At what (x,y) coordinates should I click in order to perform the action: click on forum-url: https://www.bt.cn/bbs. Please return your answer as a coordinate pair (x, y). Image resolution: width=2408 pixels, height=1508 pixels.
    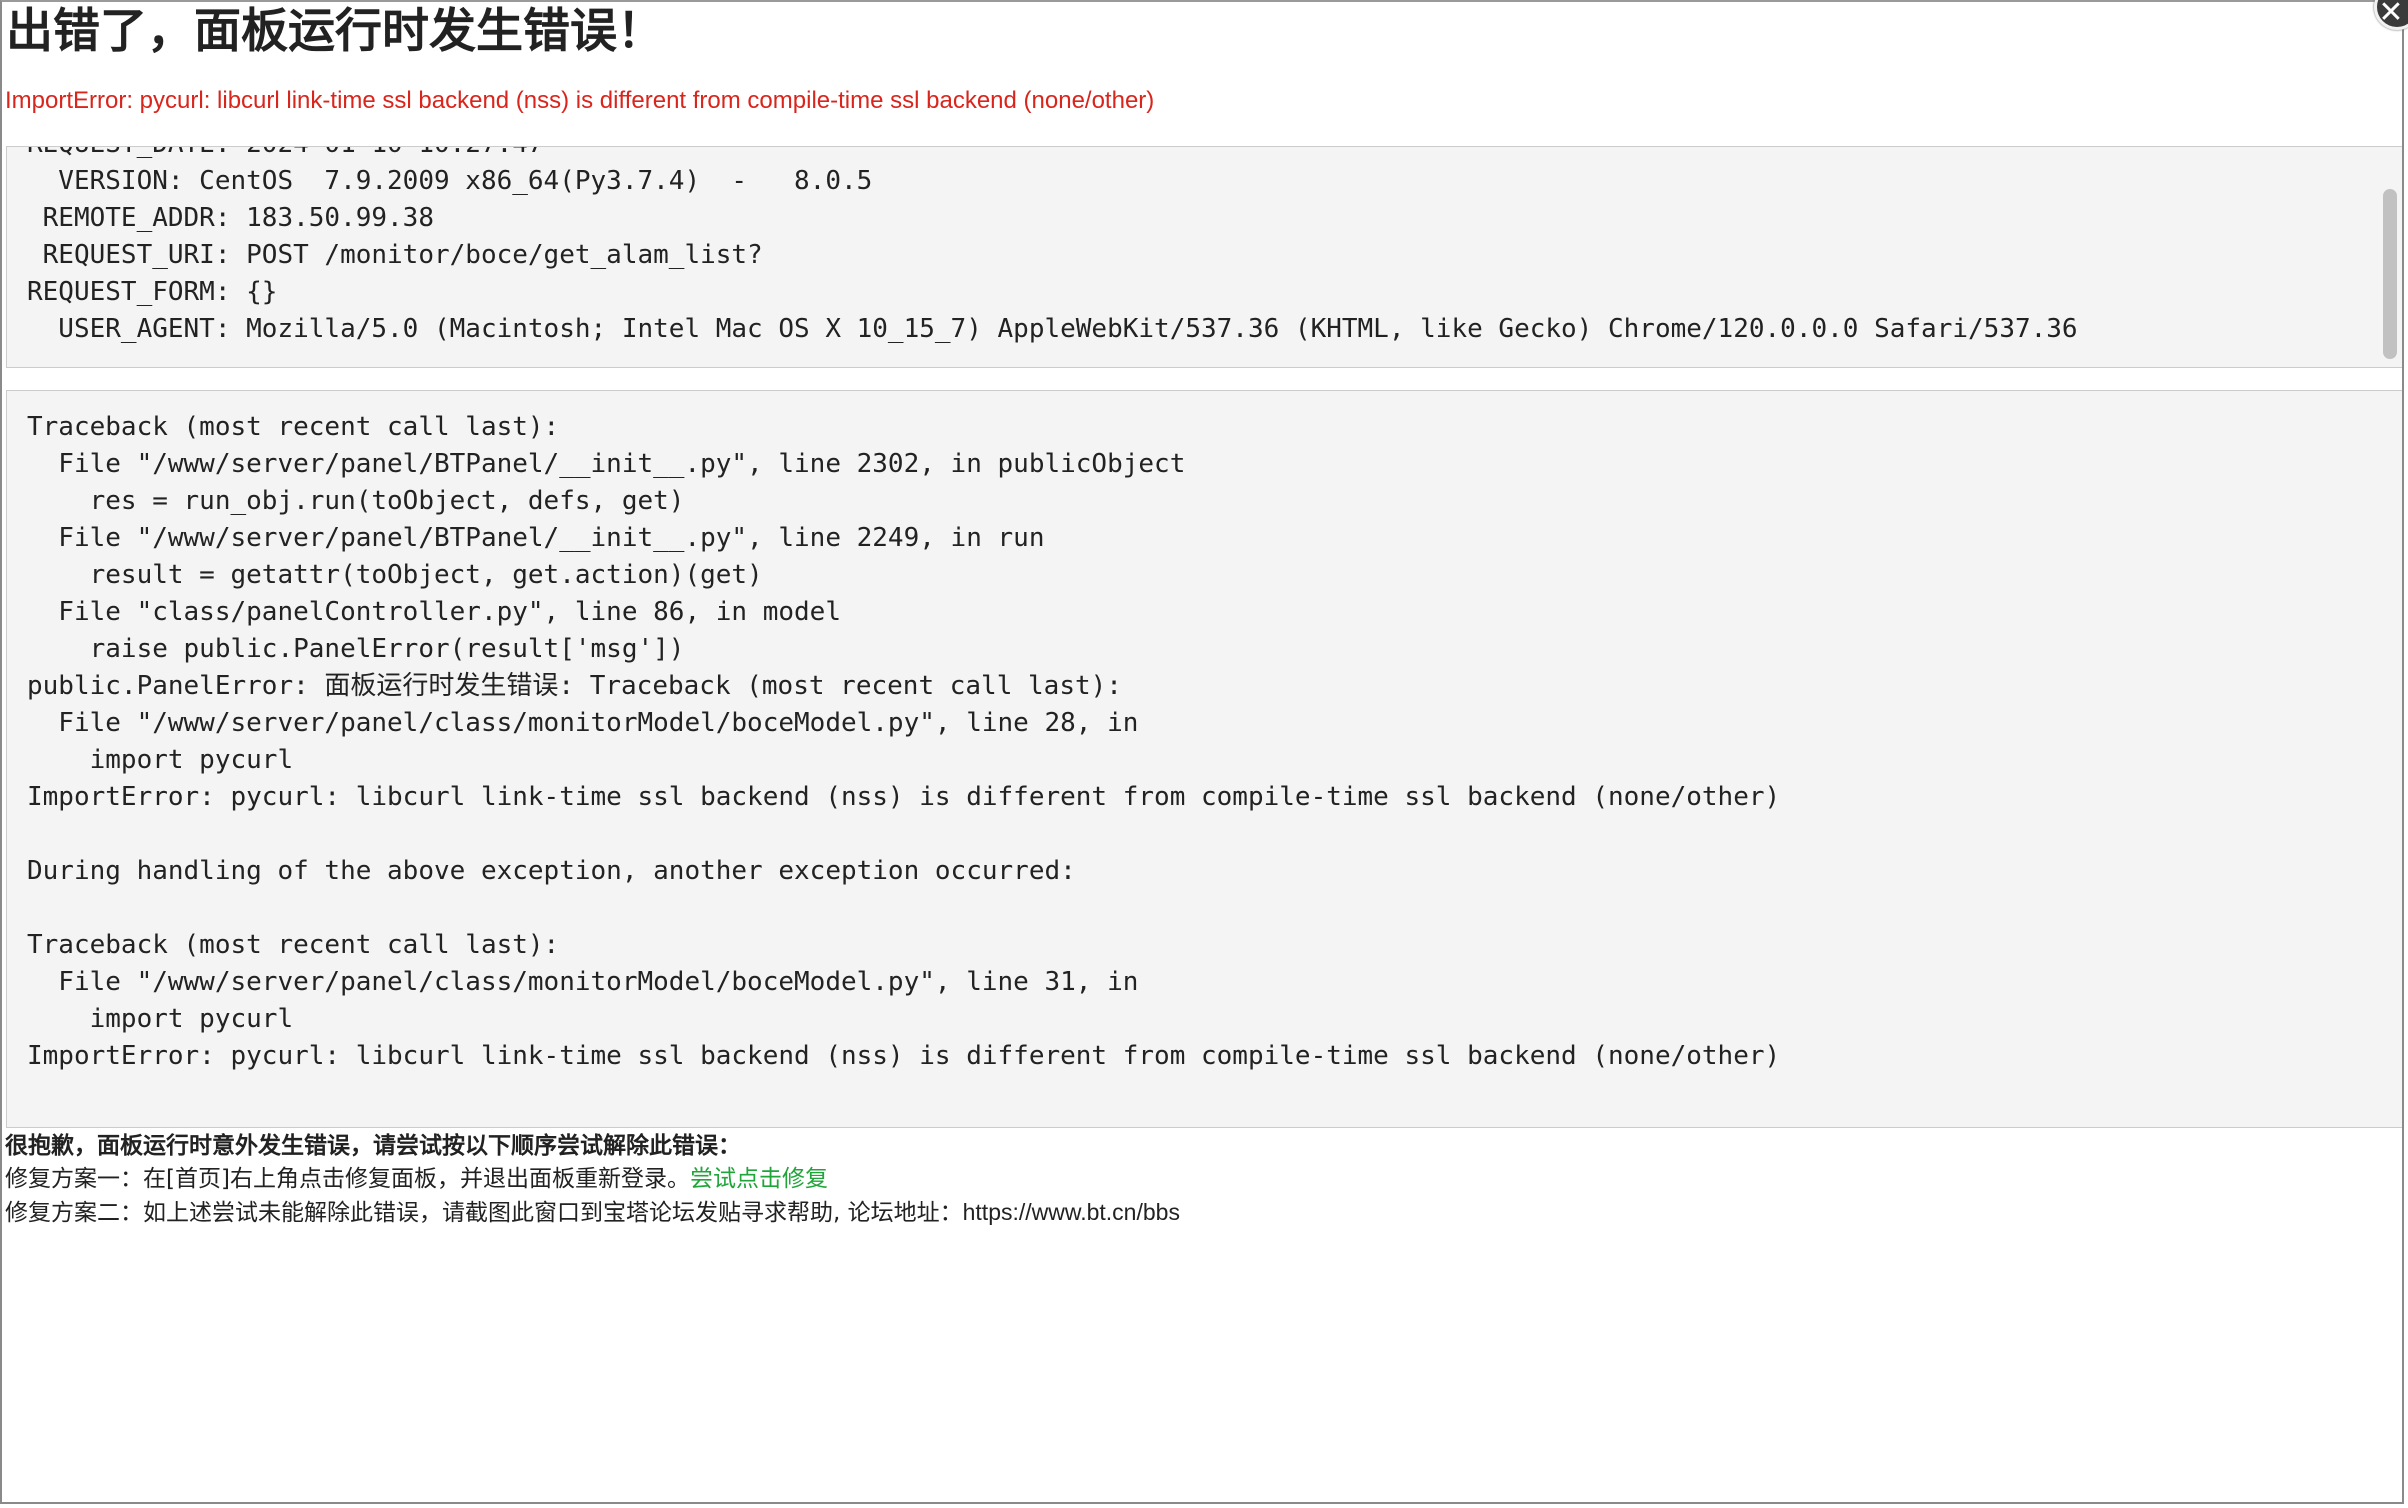
    Looking at the image, I should click on (1071, 1212).